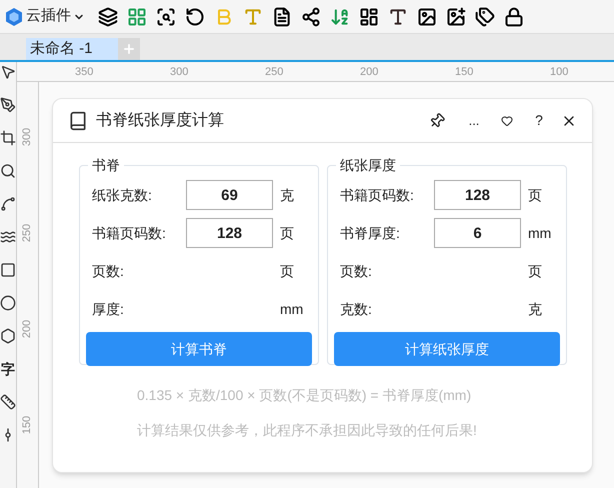 The width and height of the screenshot is (614, 488). I want to click on text-tool-button: 字, so click(8, 369).